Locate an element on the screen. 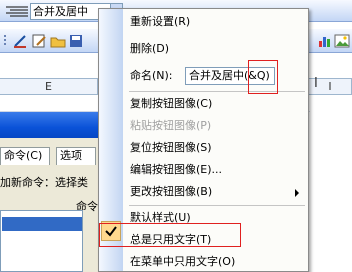 The image size is (352, 272). pen-icon is located at coordinates (20, 41).